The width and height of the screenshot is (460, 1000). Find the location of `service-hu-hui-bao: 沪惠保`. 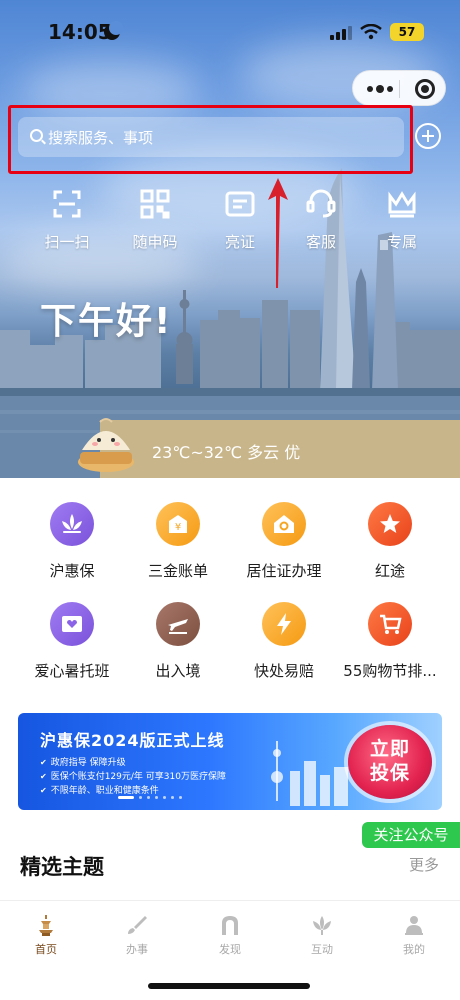

service-hu-hui-bao: 沪惠保 is located at coordinates (72, 541).